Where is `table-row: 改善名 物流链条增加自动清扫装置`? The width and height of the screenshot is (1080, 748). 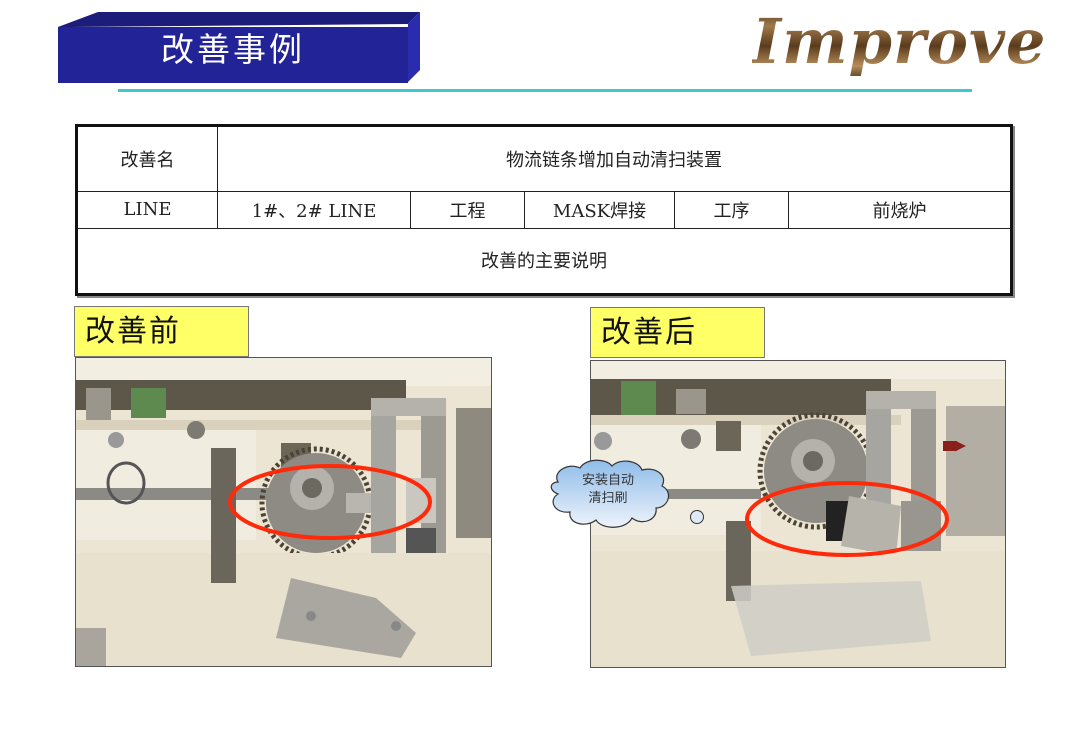 table-row: 改善名 物流链条增加自动清扫装置 is located at coordinates (544, 158).